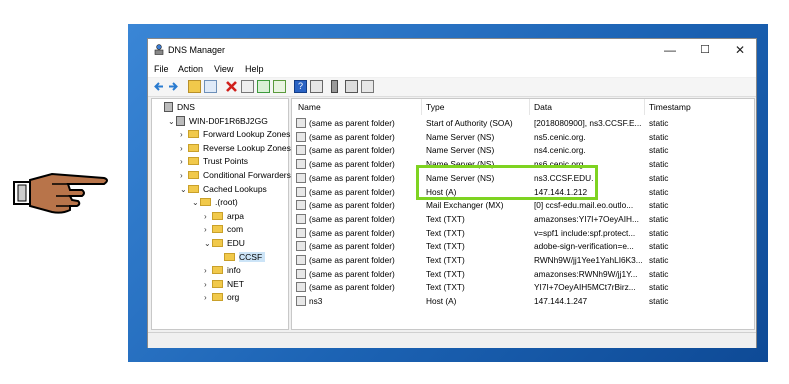 The image size is (789, 384). What do you see at coordinates (197, 50) in the screenshot?
I see `window-title: DNS Manager` at bounding box center [197, 50].